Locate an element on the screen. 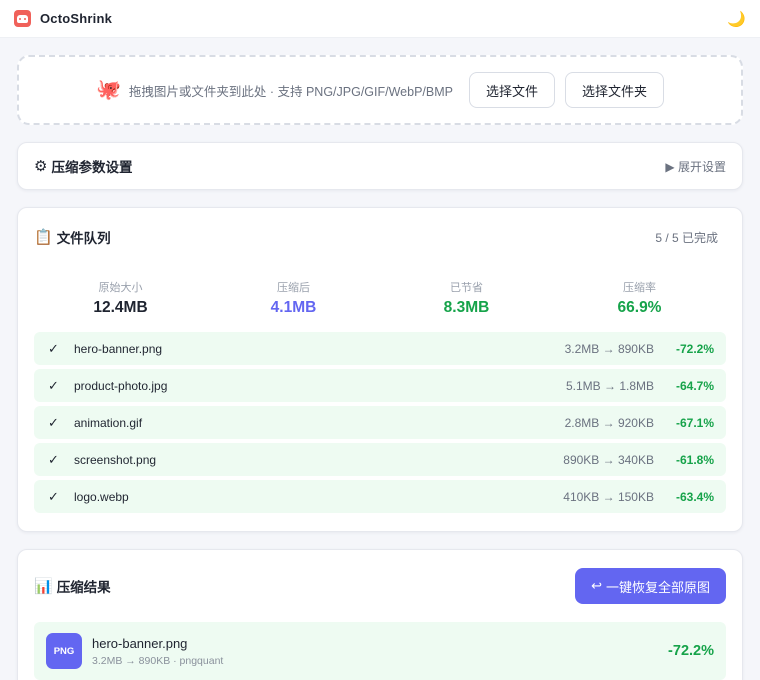 The width and height of the screenshot is (760, 680). app-title: OctoShrink is located at coordinates (76, 18).